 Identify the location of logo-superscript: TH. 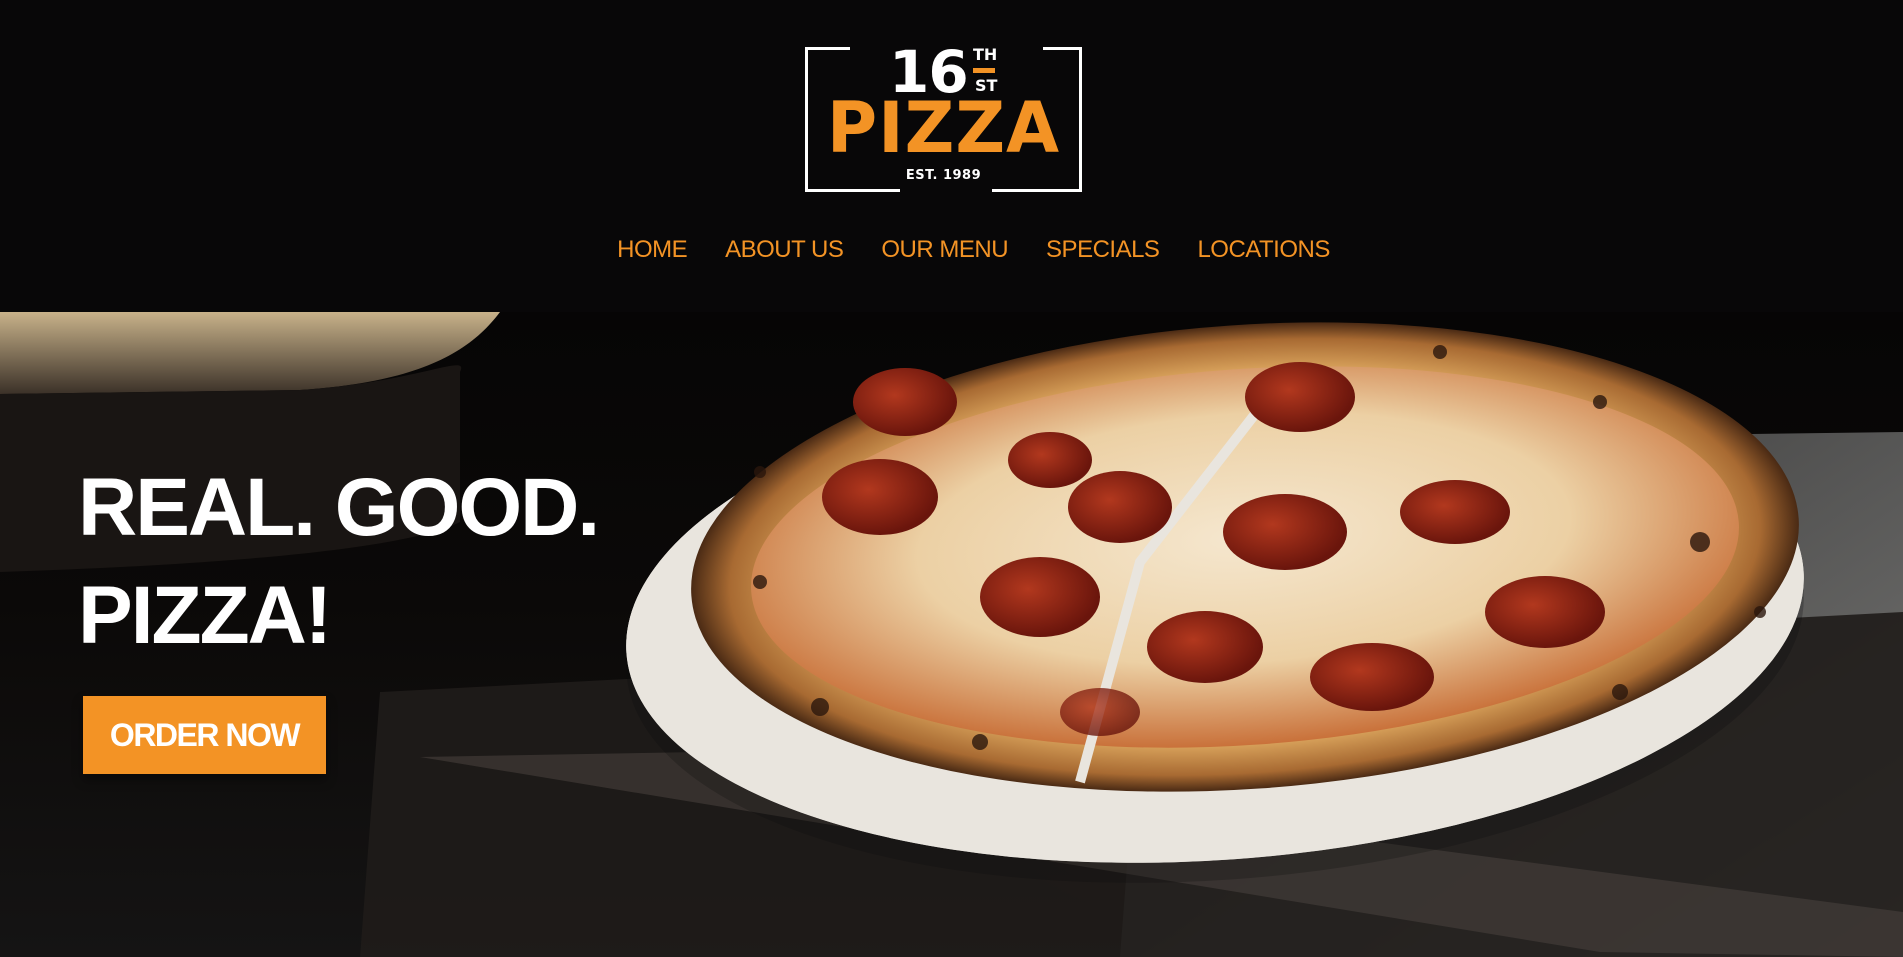
(985, 54).